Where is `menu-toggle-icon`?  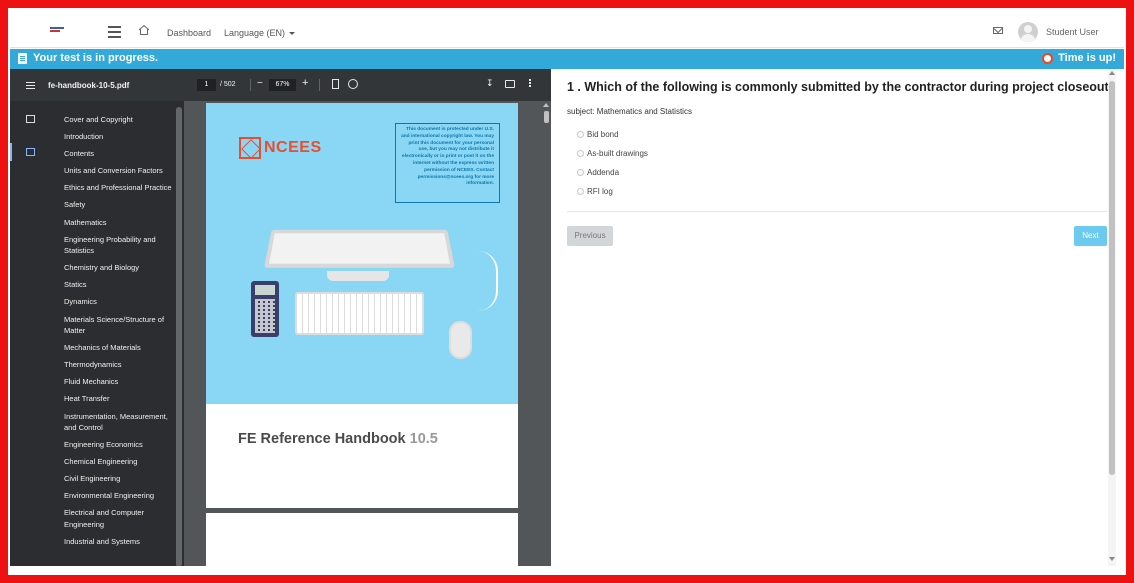 menu-toggle-icon is located at coordinates (114, 33).